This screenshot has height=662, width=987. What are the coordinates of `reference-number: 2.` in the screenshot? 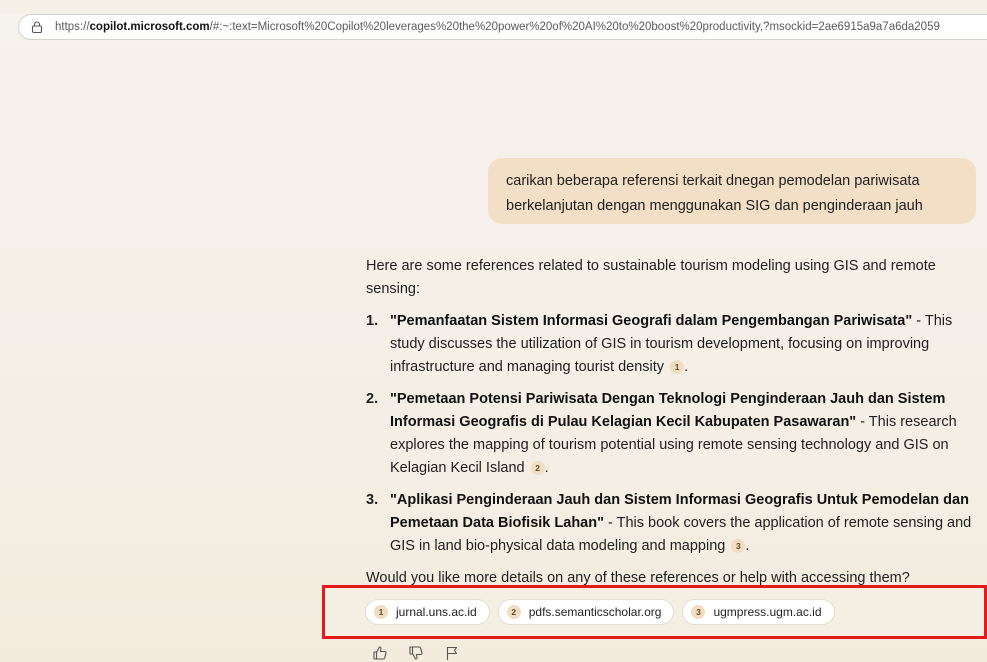 It's located at (372, 399).